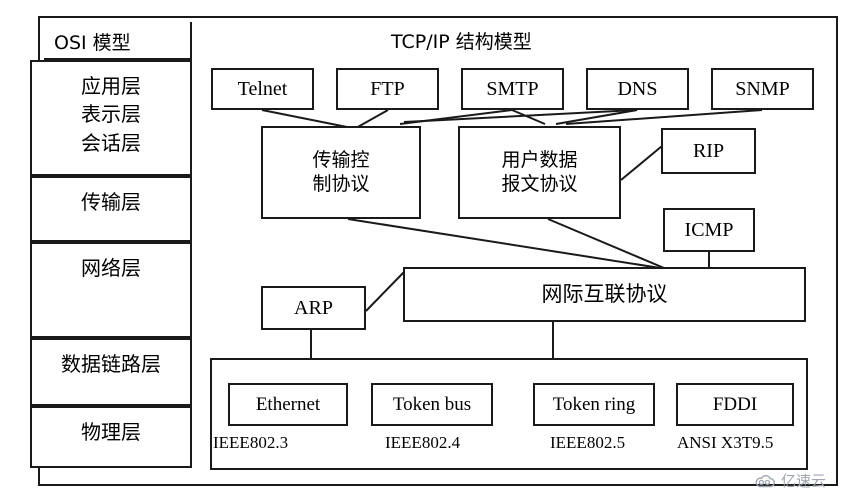 This screenshot has height=503, width=862. I want to click on standard-label-ethernet: IEEE802.3, so click(251, 442).